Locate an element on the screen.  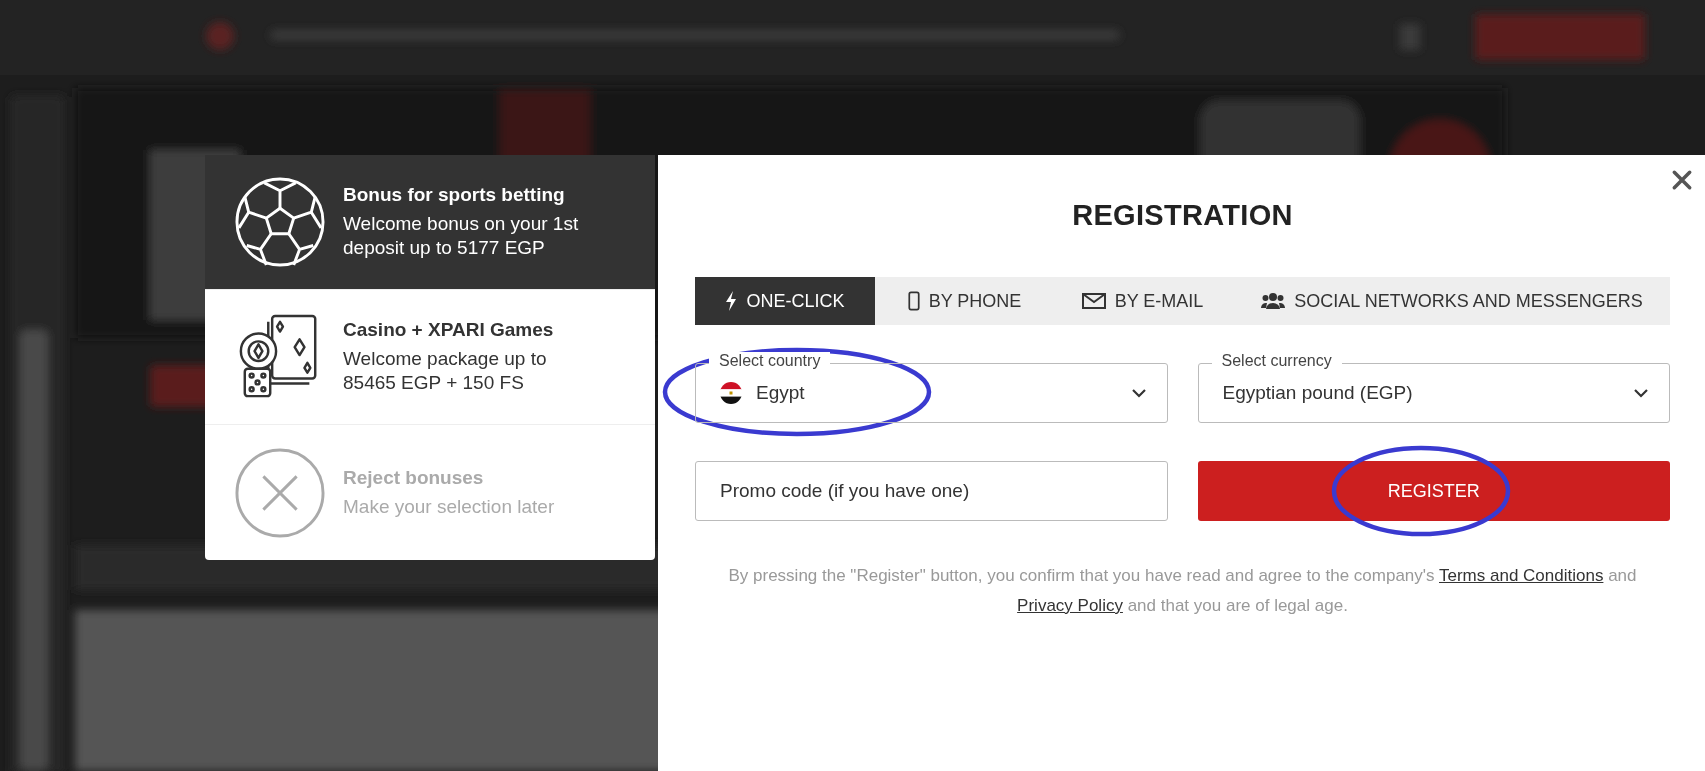
bonus-title: Bonus for sports betting is located at coordinates (454, 195).